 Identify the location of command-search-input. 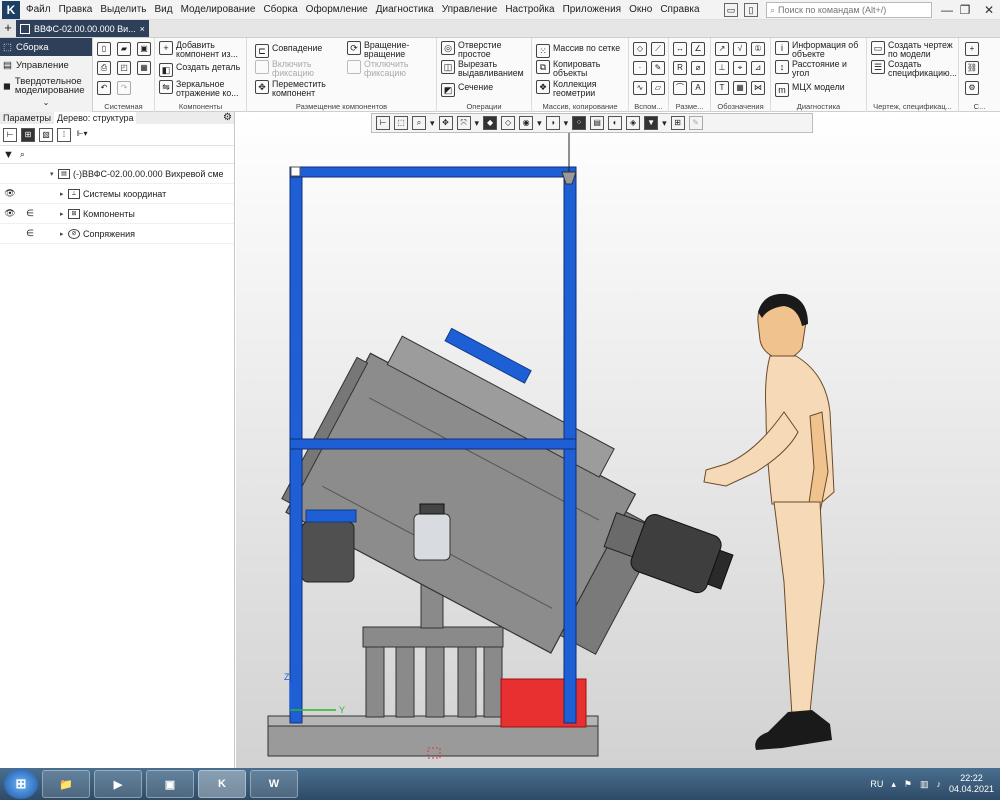
(848, 10).